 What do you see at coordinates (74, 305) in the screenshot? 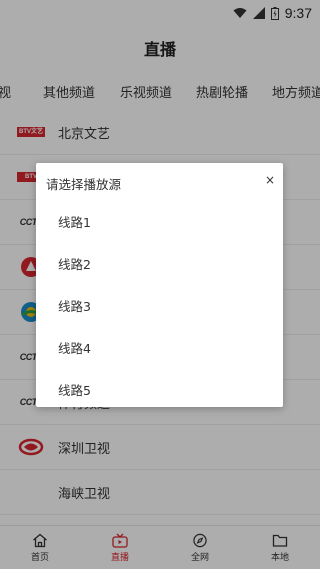
I see `source-option: 线路3` at bounding box center [74, 305].